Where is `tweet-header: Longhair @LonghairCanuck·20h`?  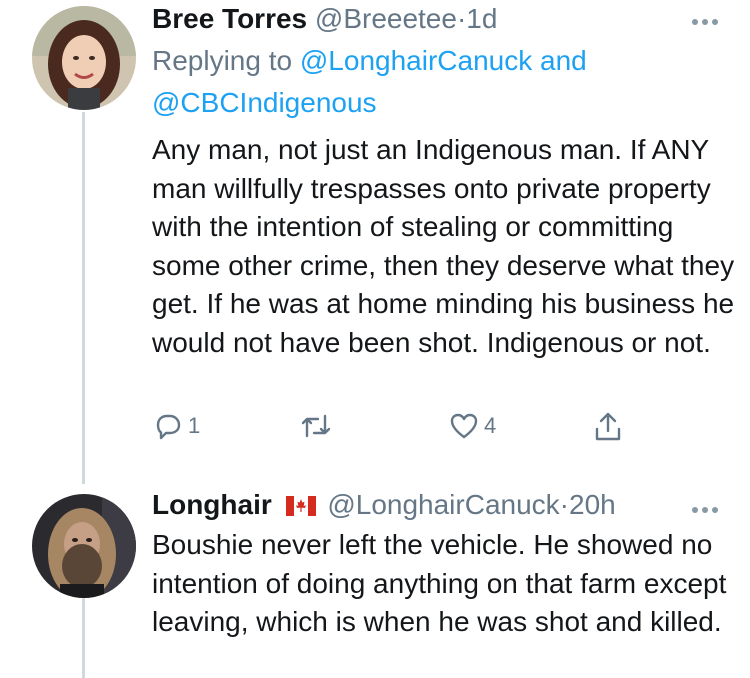 tweet-header: Longhair @LonghairCanuck·20h is located at coordinates (384, 506).